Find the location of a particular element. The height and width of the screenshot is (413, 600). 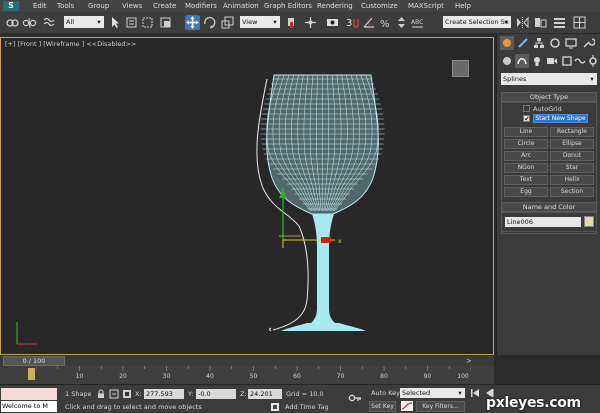

menu-rendering: Rendering is located at coordinates (335, 6).